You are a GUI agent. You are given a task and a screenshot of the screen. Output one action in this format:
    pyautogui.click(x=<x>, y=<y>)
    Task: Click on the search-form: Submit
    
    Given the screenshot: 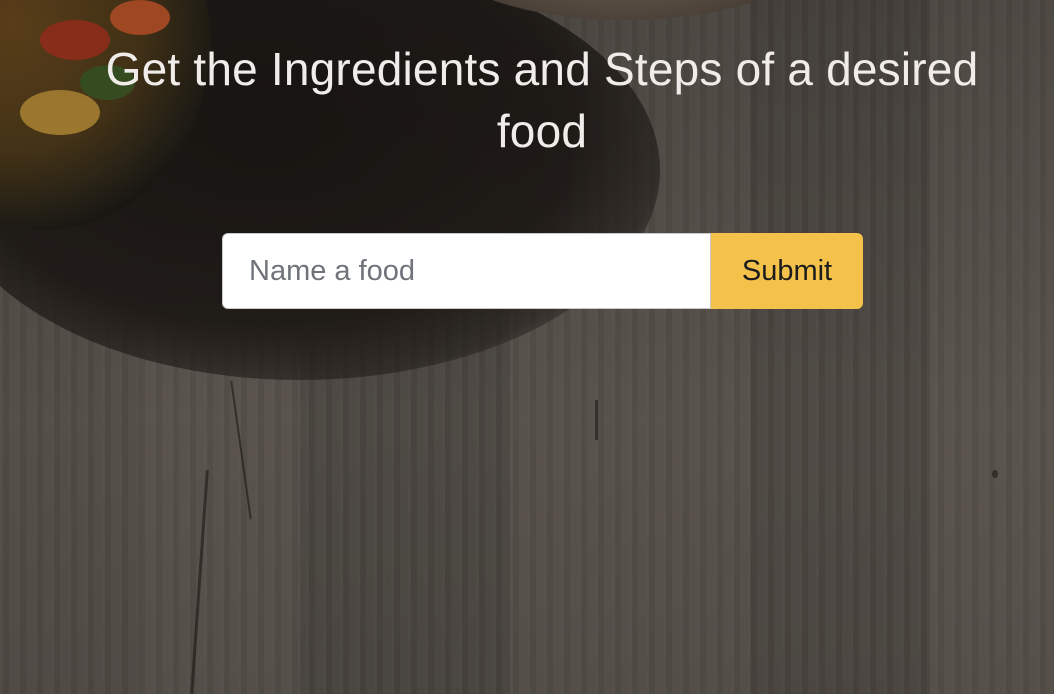 What is the action you would take?
    pyautogui.click(x=542, y=271)
    